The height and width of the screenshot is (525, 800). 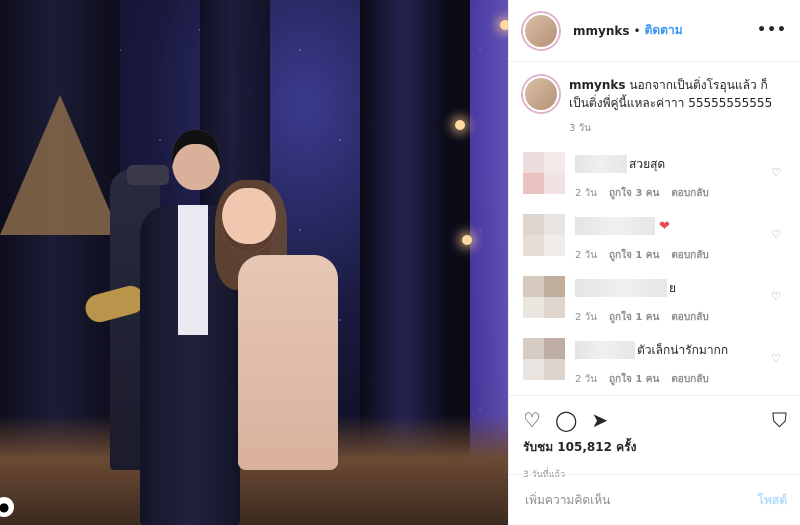 I want to click on comment-text: ย, so click(x=673, y=287).